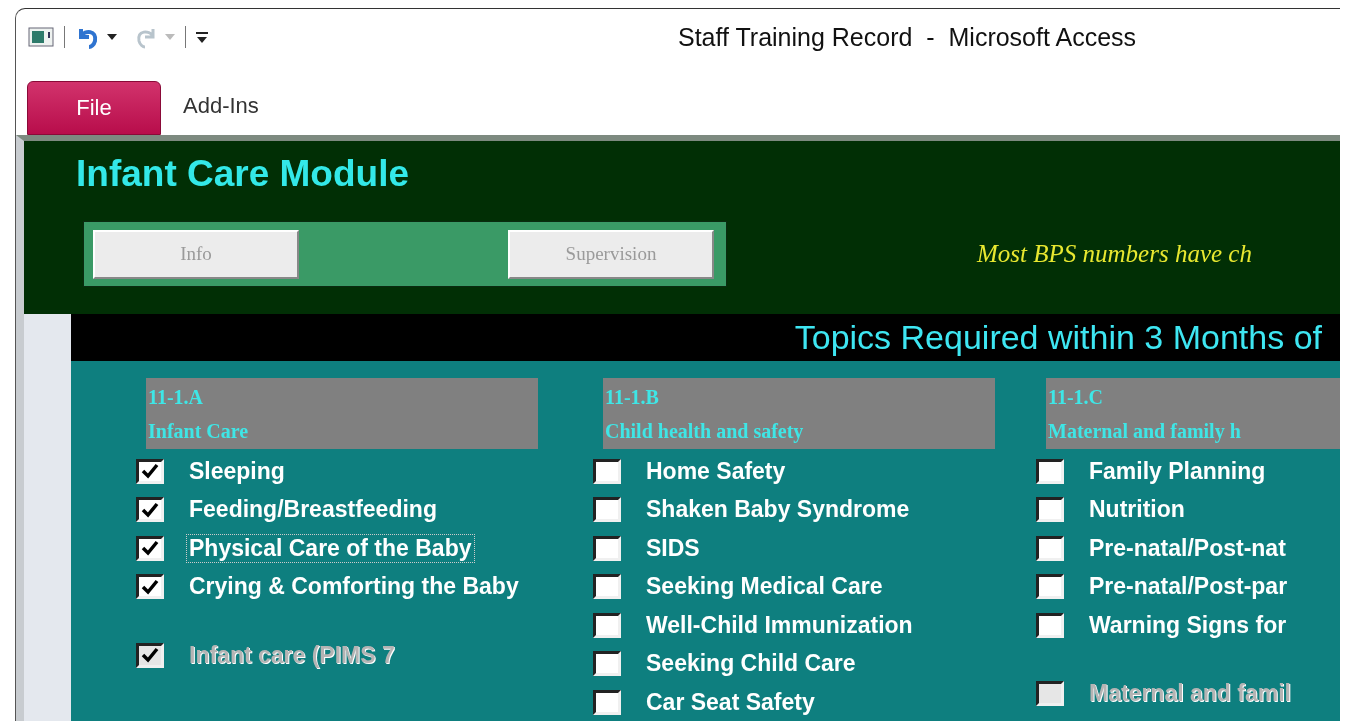  What do you see at coordinates (221, 106) in the screenshot?
I see `ribbon-tab: Add-Ins` at bounding box center [221, 106].